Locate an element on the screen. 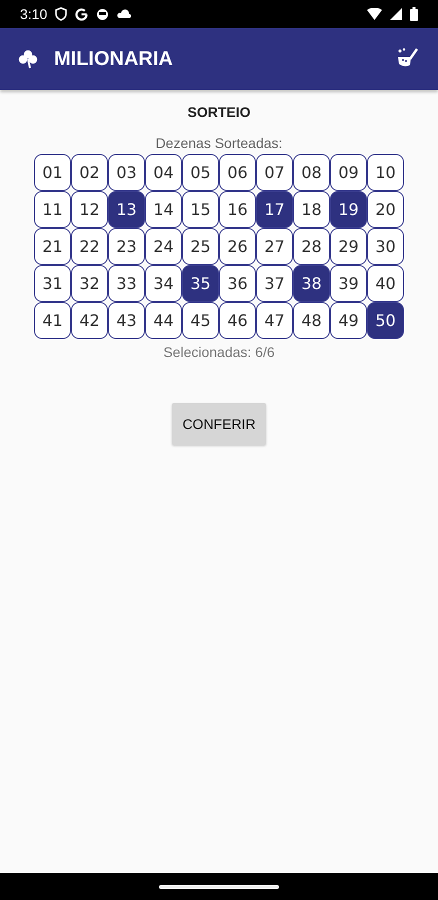  number-cell: 39 is located at coordinates (348, 283).